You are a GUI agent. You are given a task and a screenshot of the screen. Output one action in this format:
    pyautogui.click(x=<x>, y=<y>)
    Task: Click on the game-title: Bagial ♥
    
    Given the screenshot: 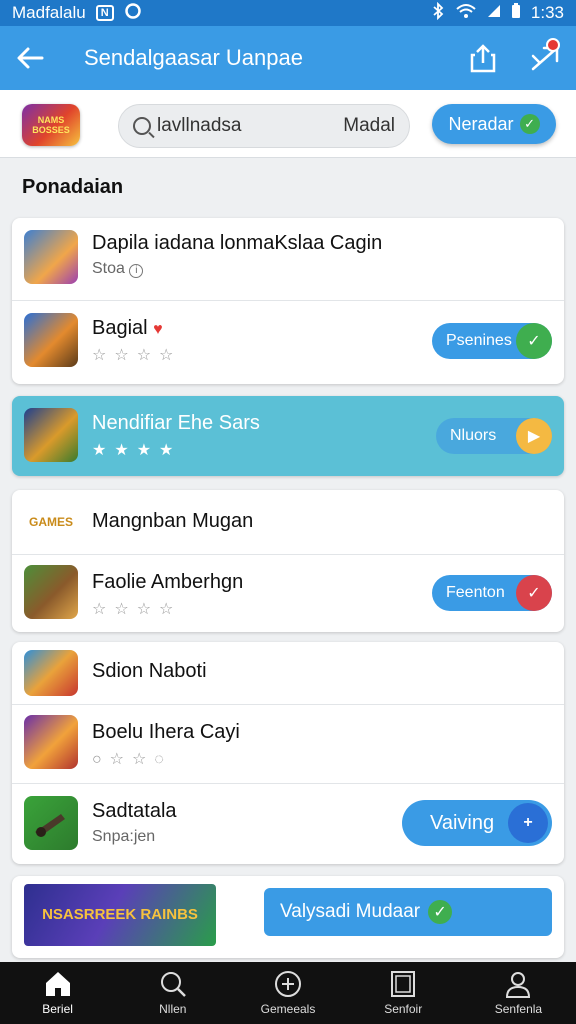 What is the action you would take?
    pyautogui.click(x=127, y=328)
    